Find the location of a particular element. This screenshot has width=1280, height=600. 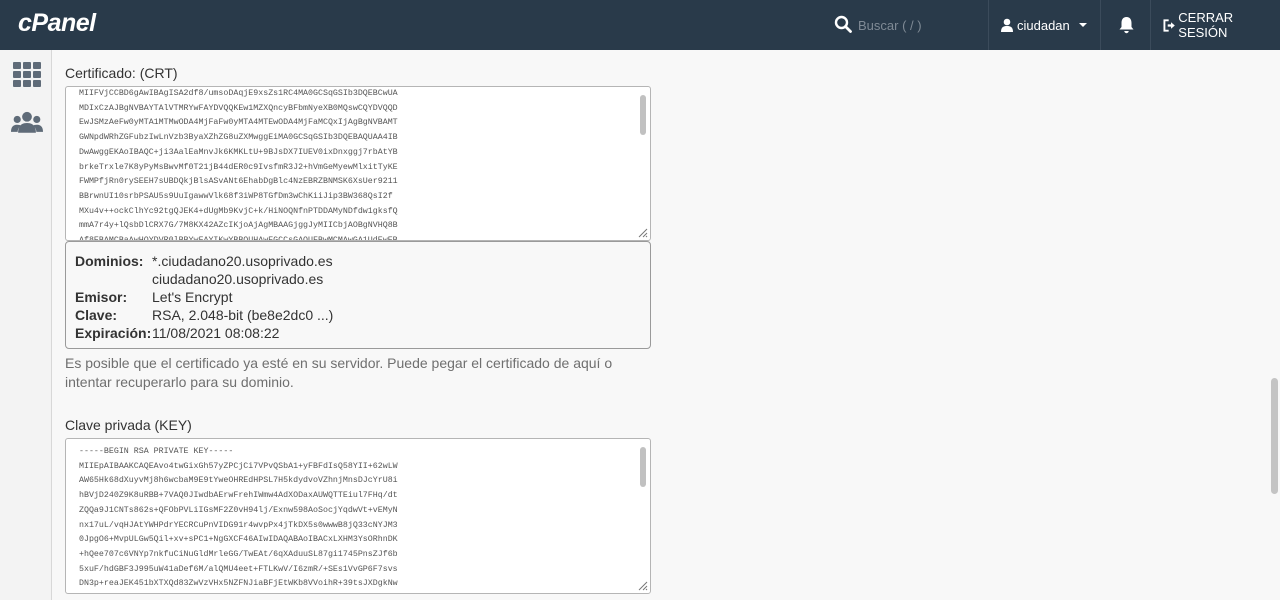

username-label: ciudadan is located at coordinates (1043, 25).